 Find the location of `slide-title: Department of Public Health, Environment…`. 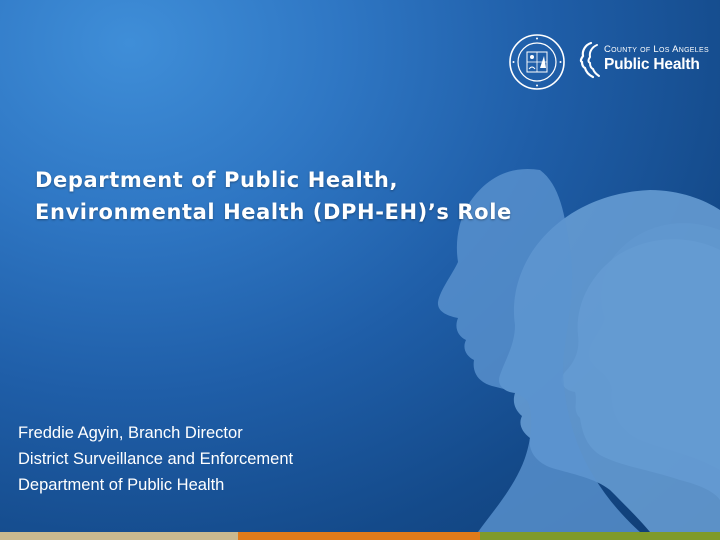

slide-title: Department of Public Health, Environment… is located at coordinates (345, 196).